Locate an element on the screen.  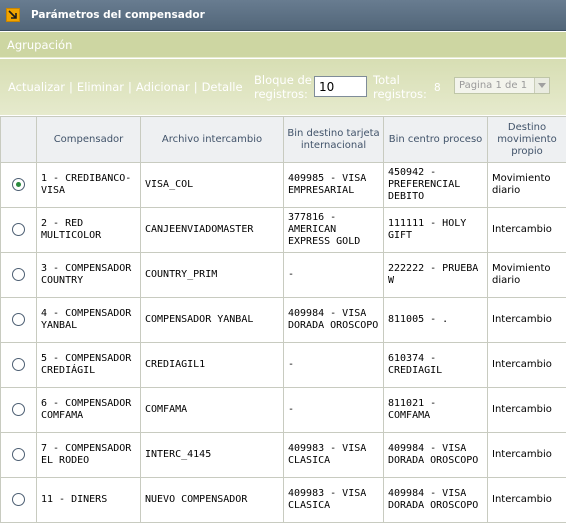
cell-bin-centro: 610374 - CREDIAGIL is located at coordinates (436, 365).